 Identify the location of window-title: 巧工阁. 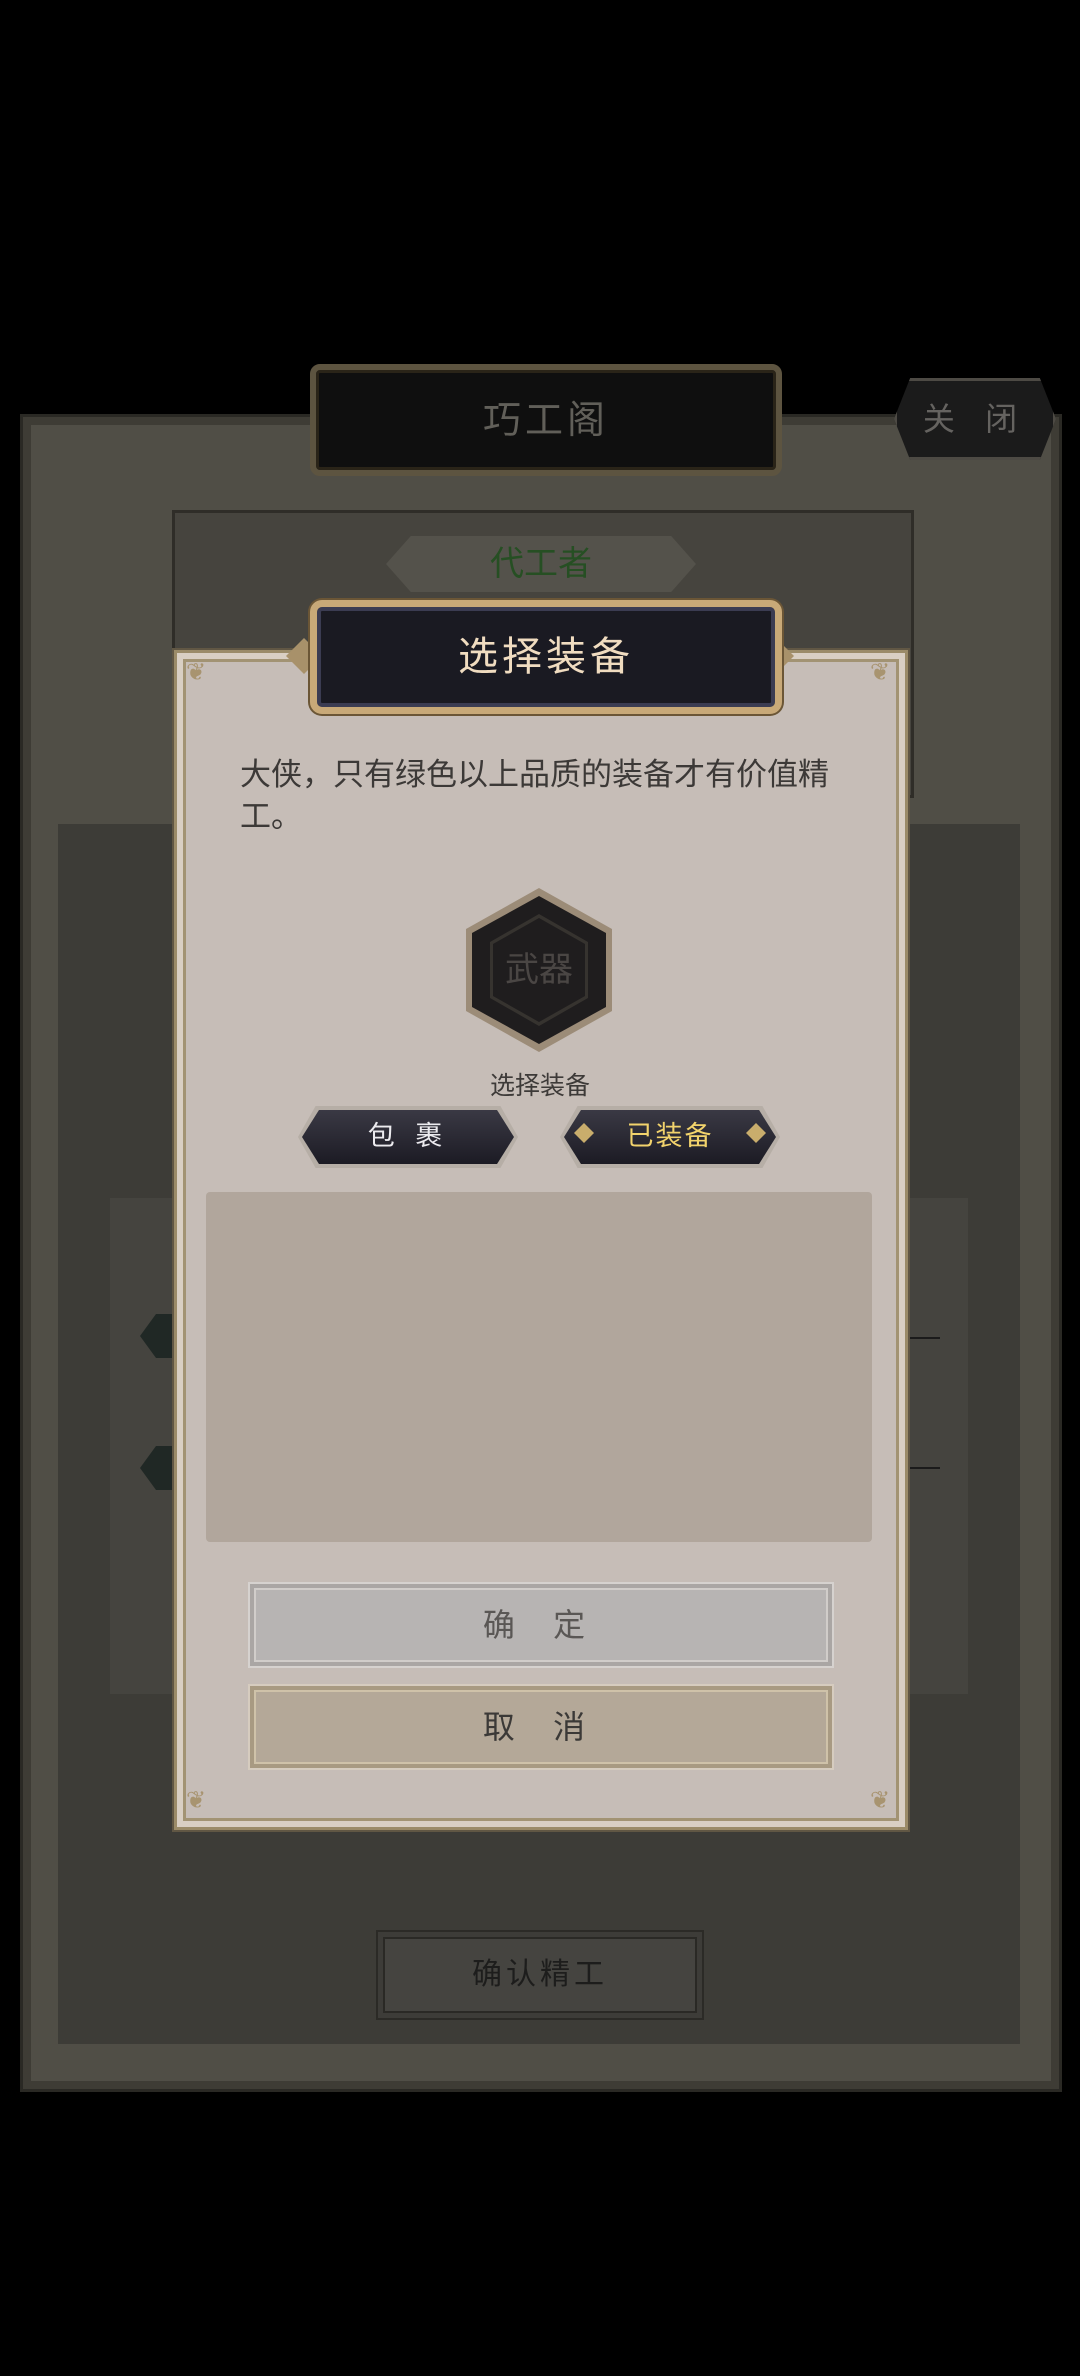
(546, 420).